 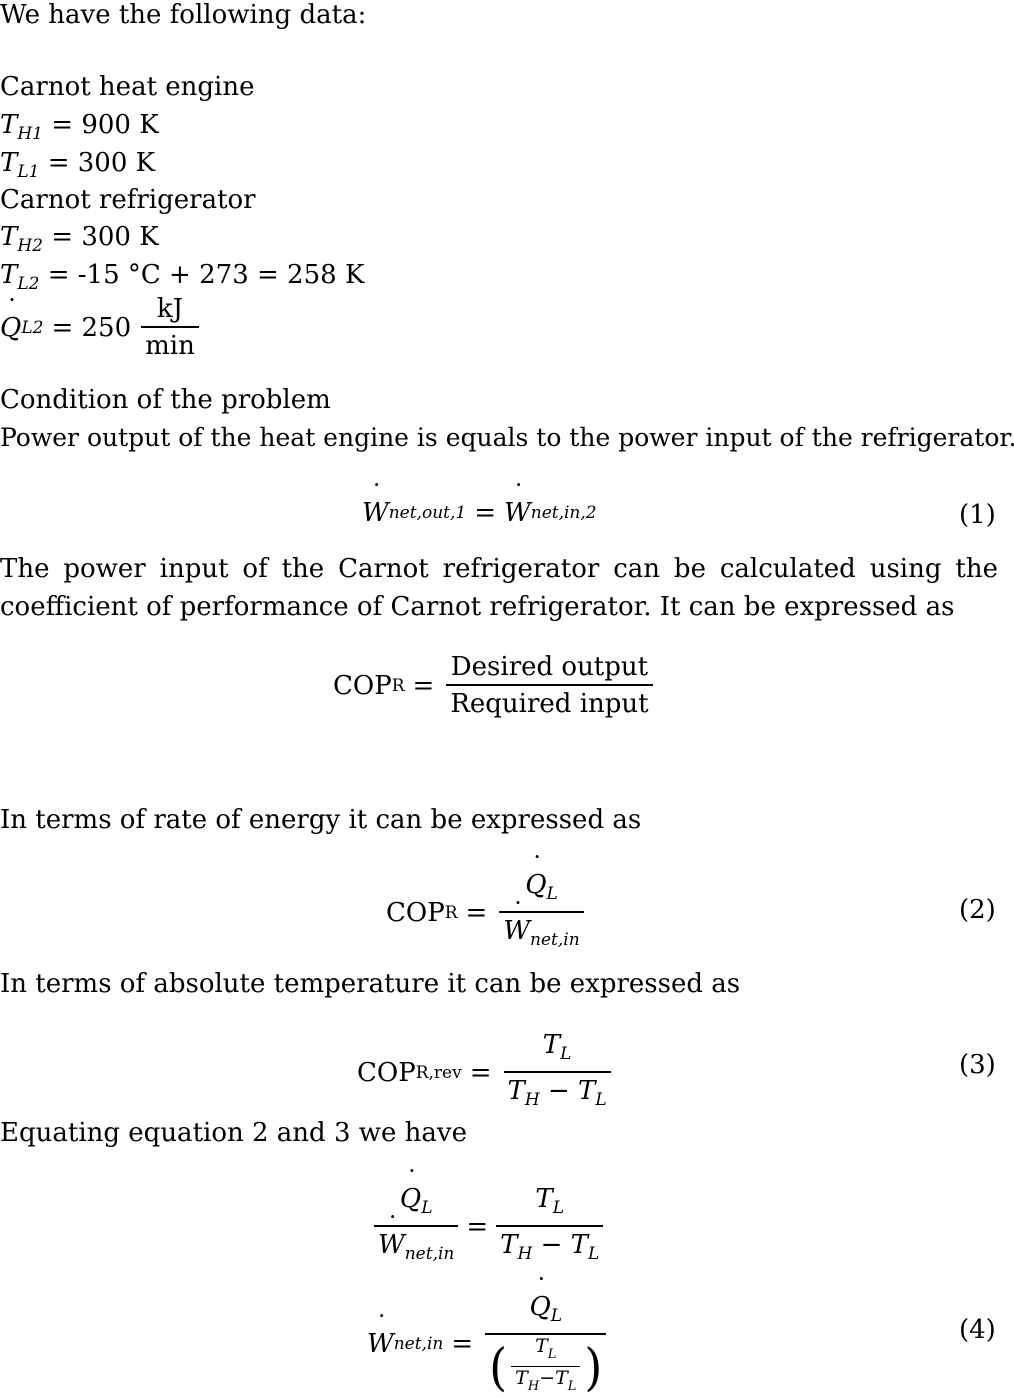 What do you see at coordinates (498, 1366) in the screenshot?
I see `left-paren: (` at bounding box center [498, 1366].